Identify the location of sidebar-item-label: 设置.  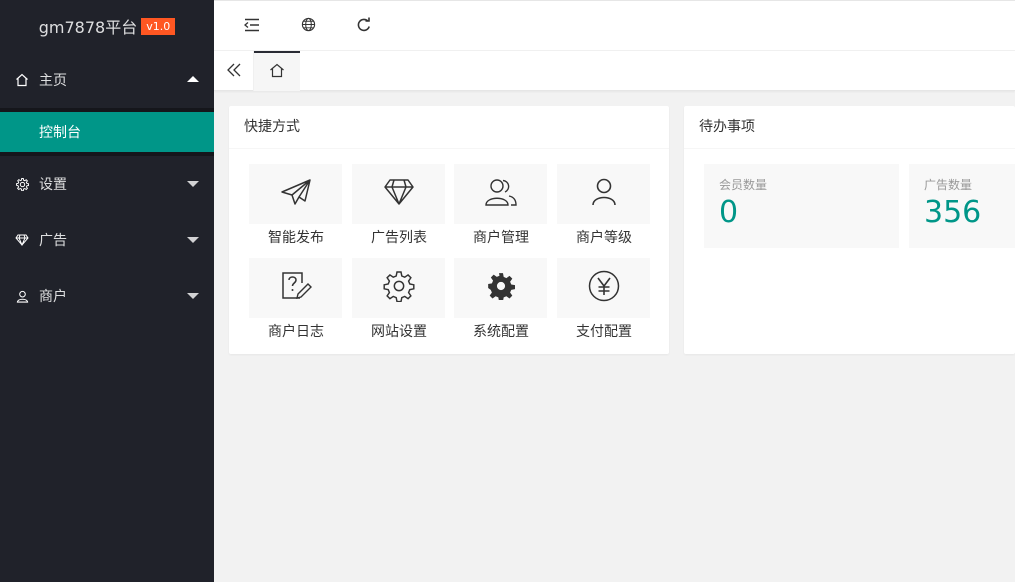
(53, 185).